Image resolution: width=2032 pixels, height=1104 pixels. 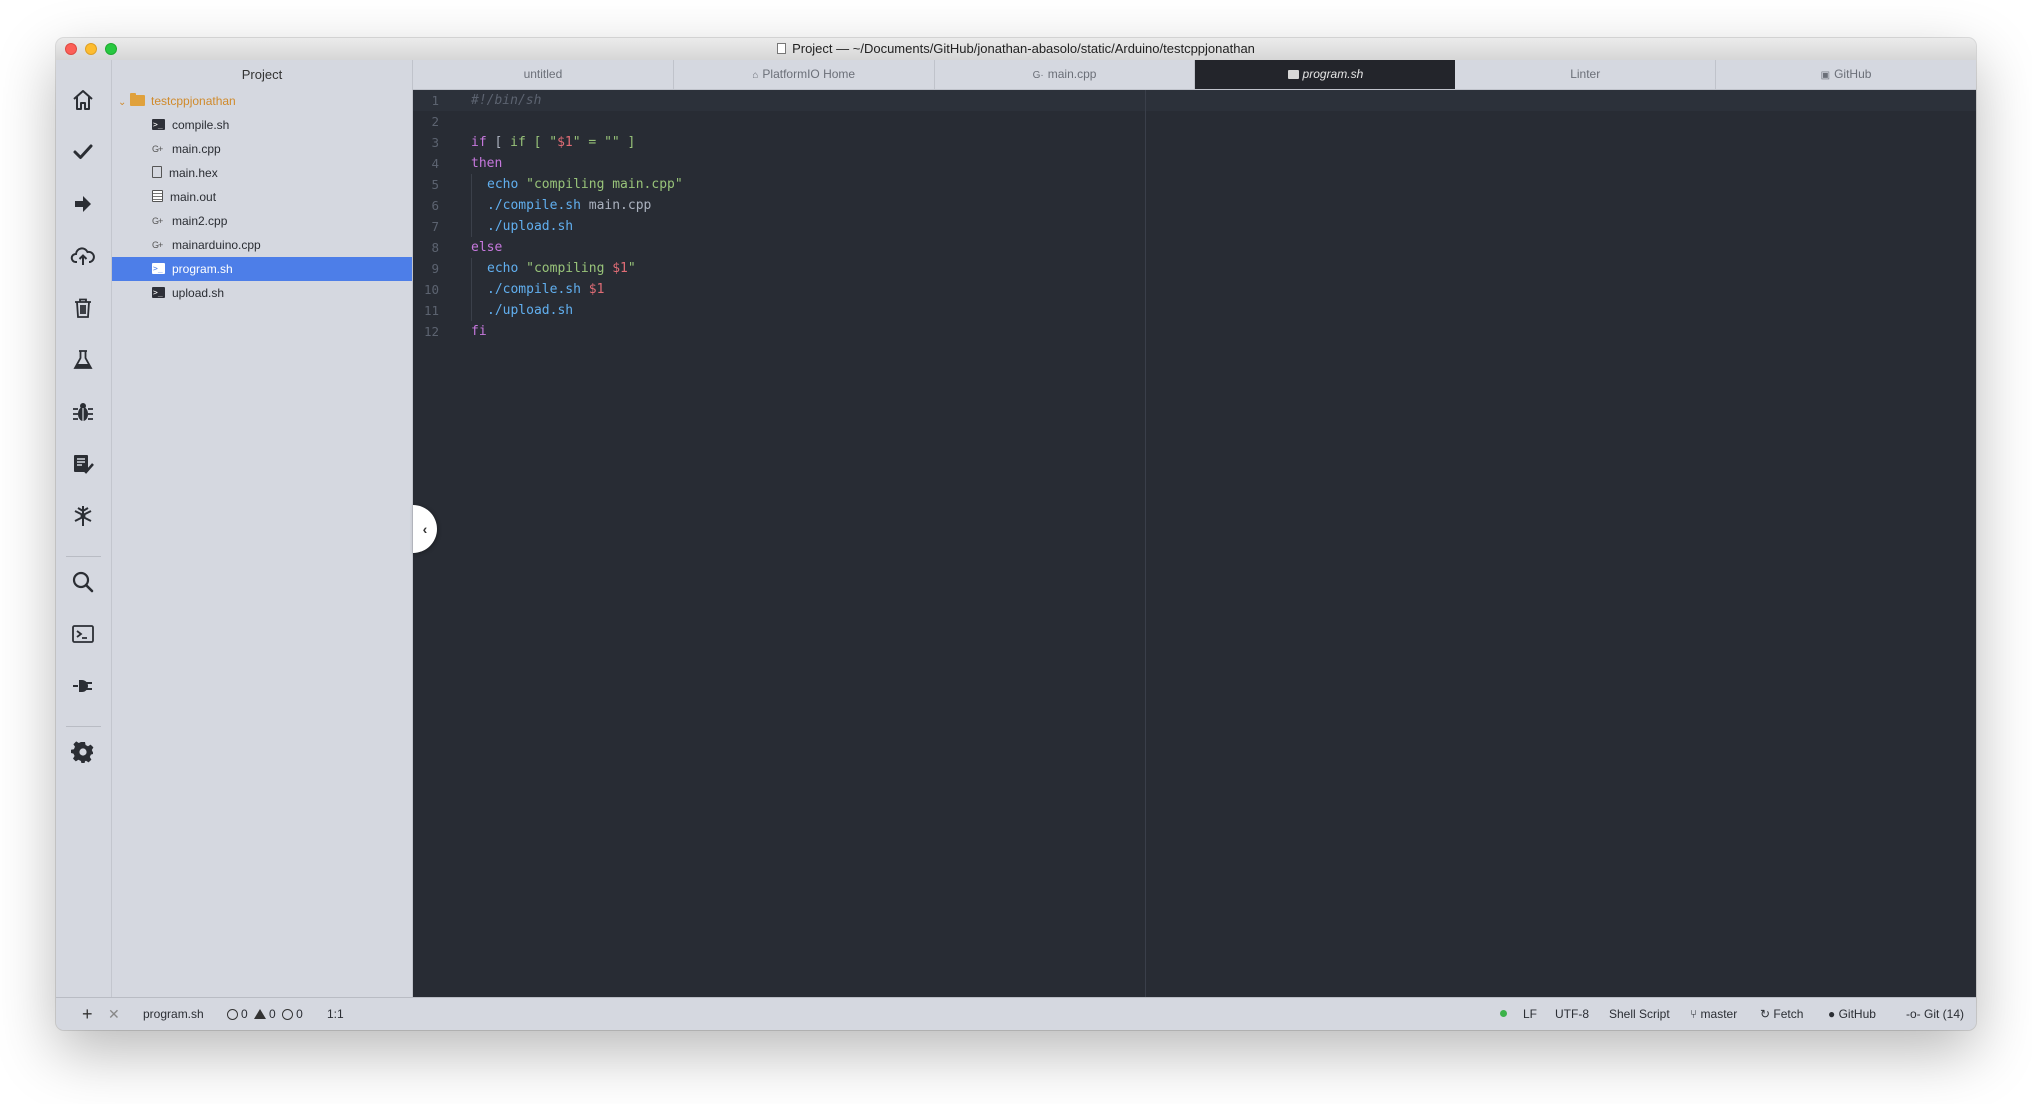 What do you see at coordinates (262, 149) in the screenshot?
I see `tree-item-main-cpp: main.cpp` at bounding box center [262, 149].